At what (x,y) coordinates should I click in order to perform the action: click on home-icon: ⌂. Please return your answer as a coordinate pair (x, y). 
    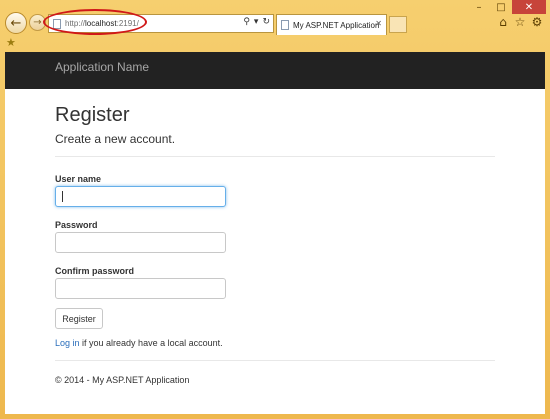
    Looking at the image, I should click on (503, 22).